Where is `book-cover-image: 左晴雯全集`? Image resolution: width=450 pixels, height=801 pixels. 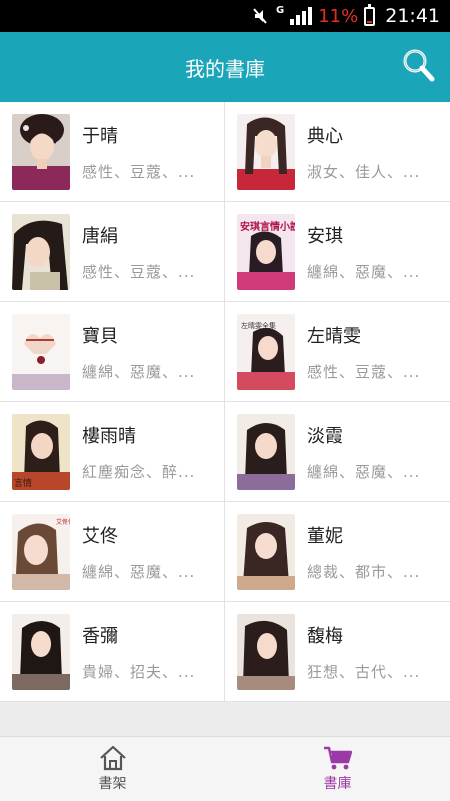
book-cover-image: 左晴雯全集 is located at coordinates (266, 351).